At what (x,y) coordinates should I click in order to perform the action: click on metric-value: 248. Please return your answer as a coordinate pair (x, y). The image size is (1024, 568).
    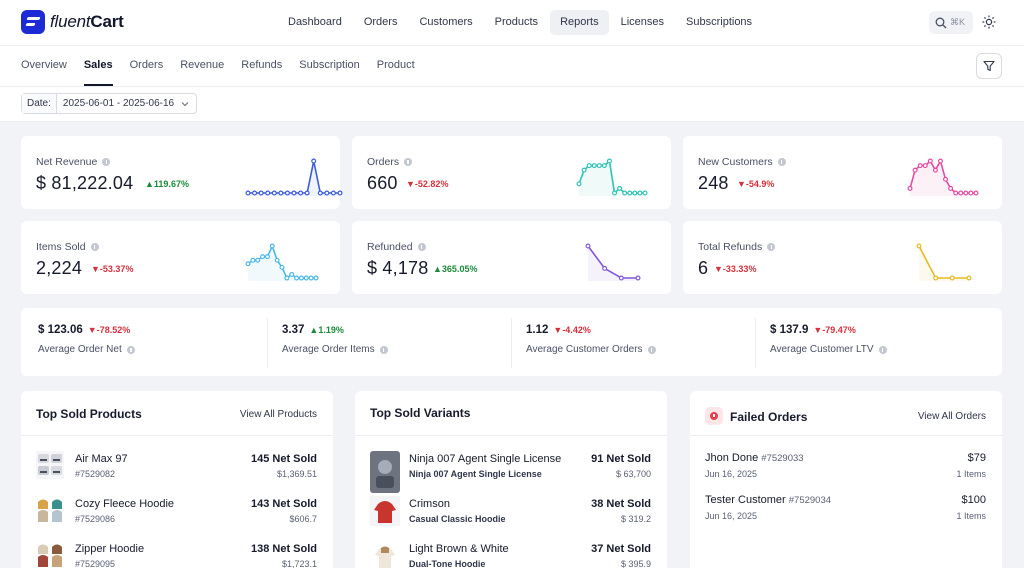
    Looking at the image, I should click on (713, 183).